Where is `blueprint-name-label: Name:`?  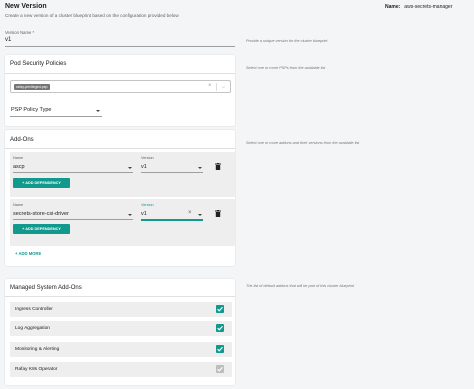
blueprint-name-label: Name: is located at coordinates (393, 7).